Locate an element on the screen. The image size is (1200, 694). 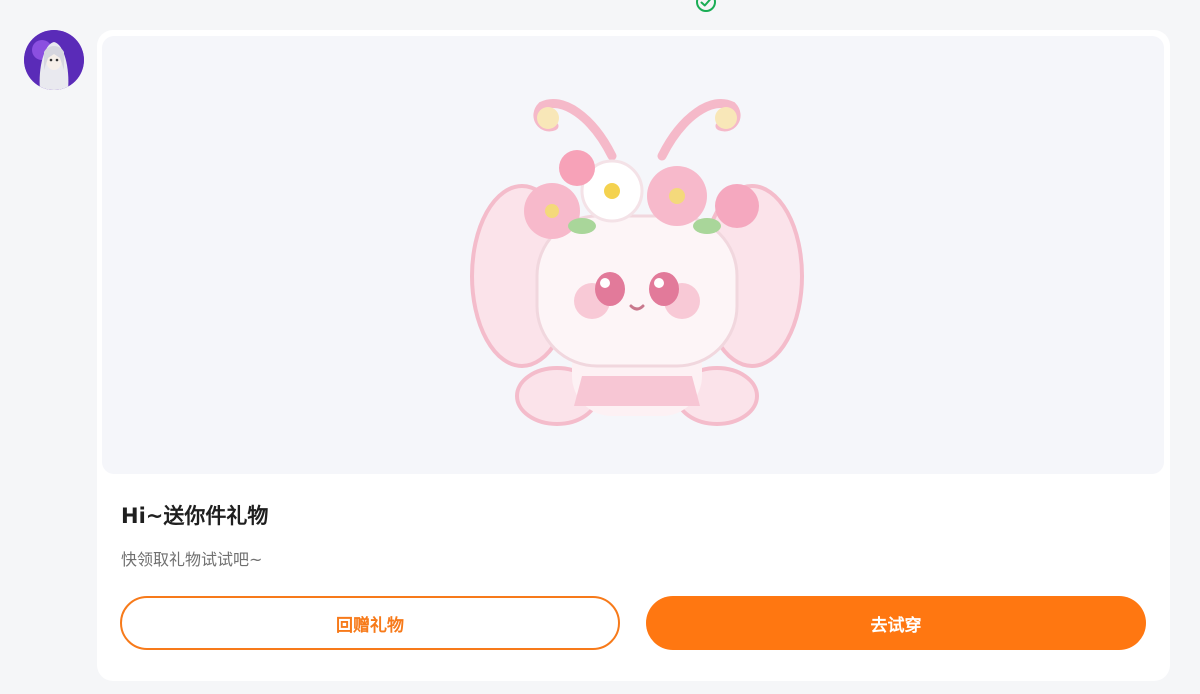
try-on-label: 去试穿 is located at coordinates (896, 625).